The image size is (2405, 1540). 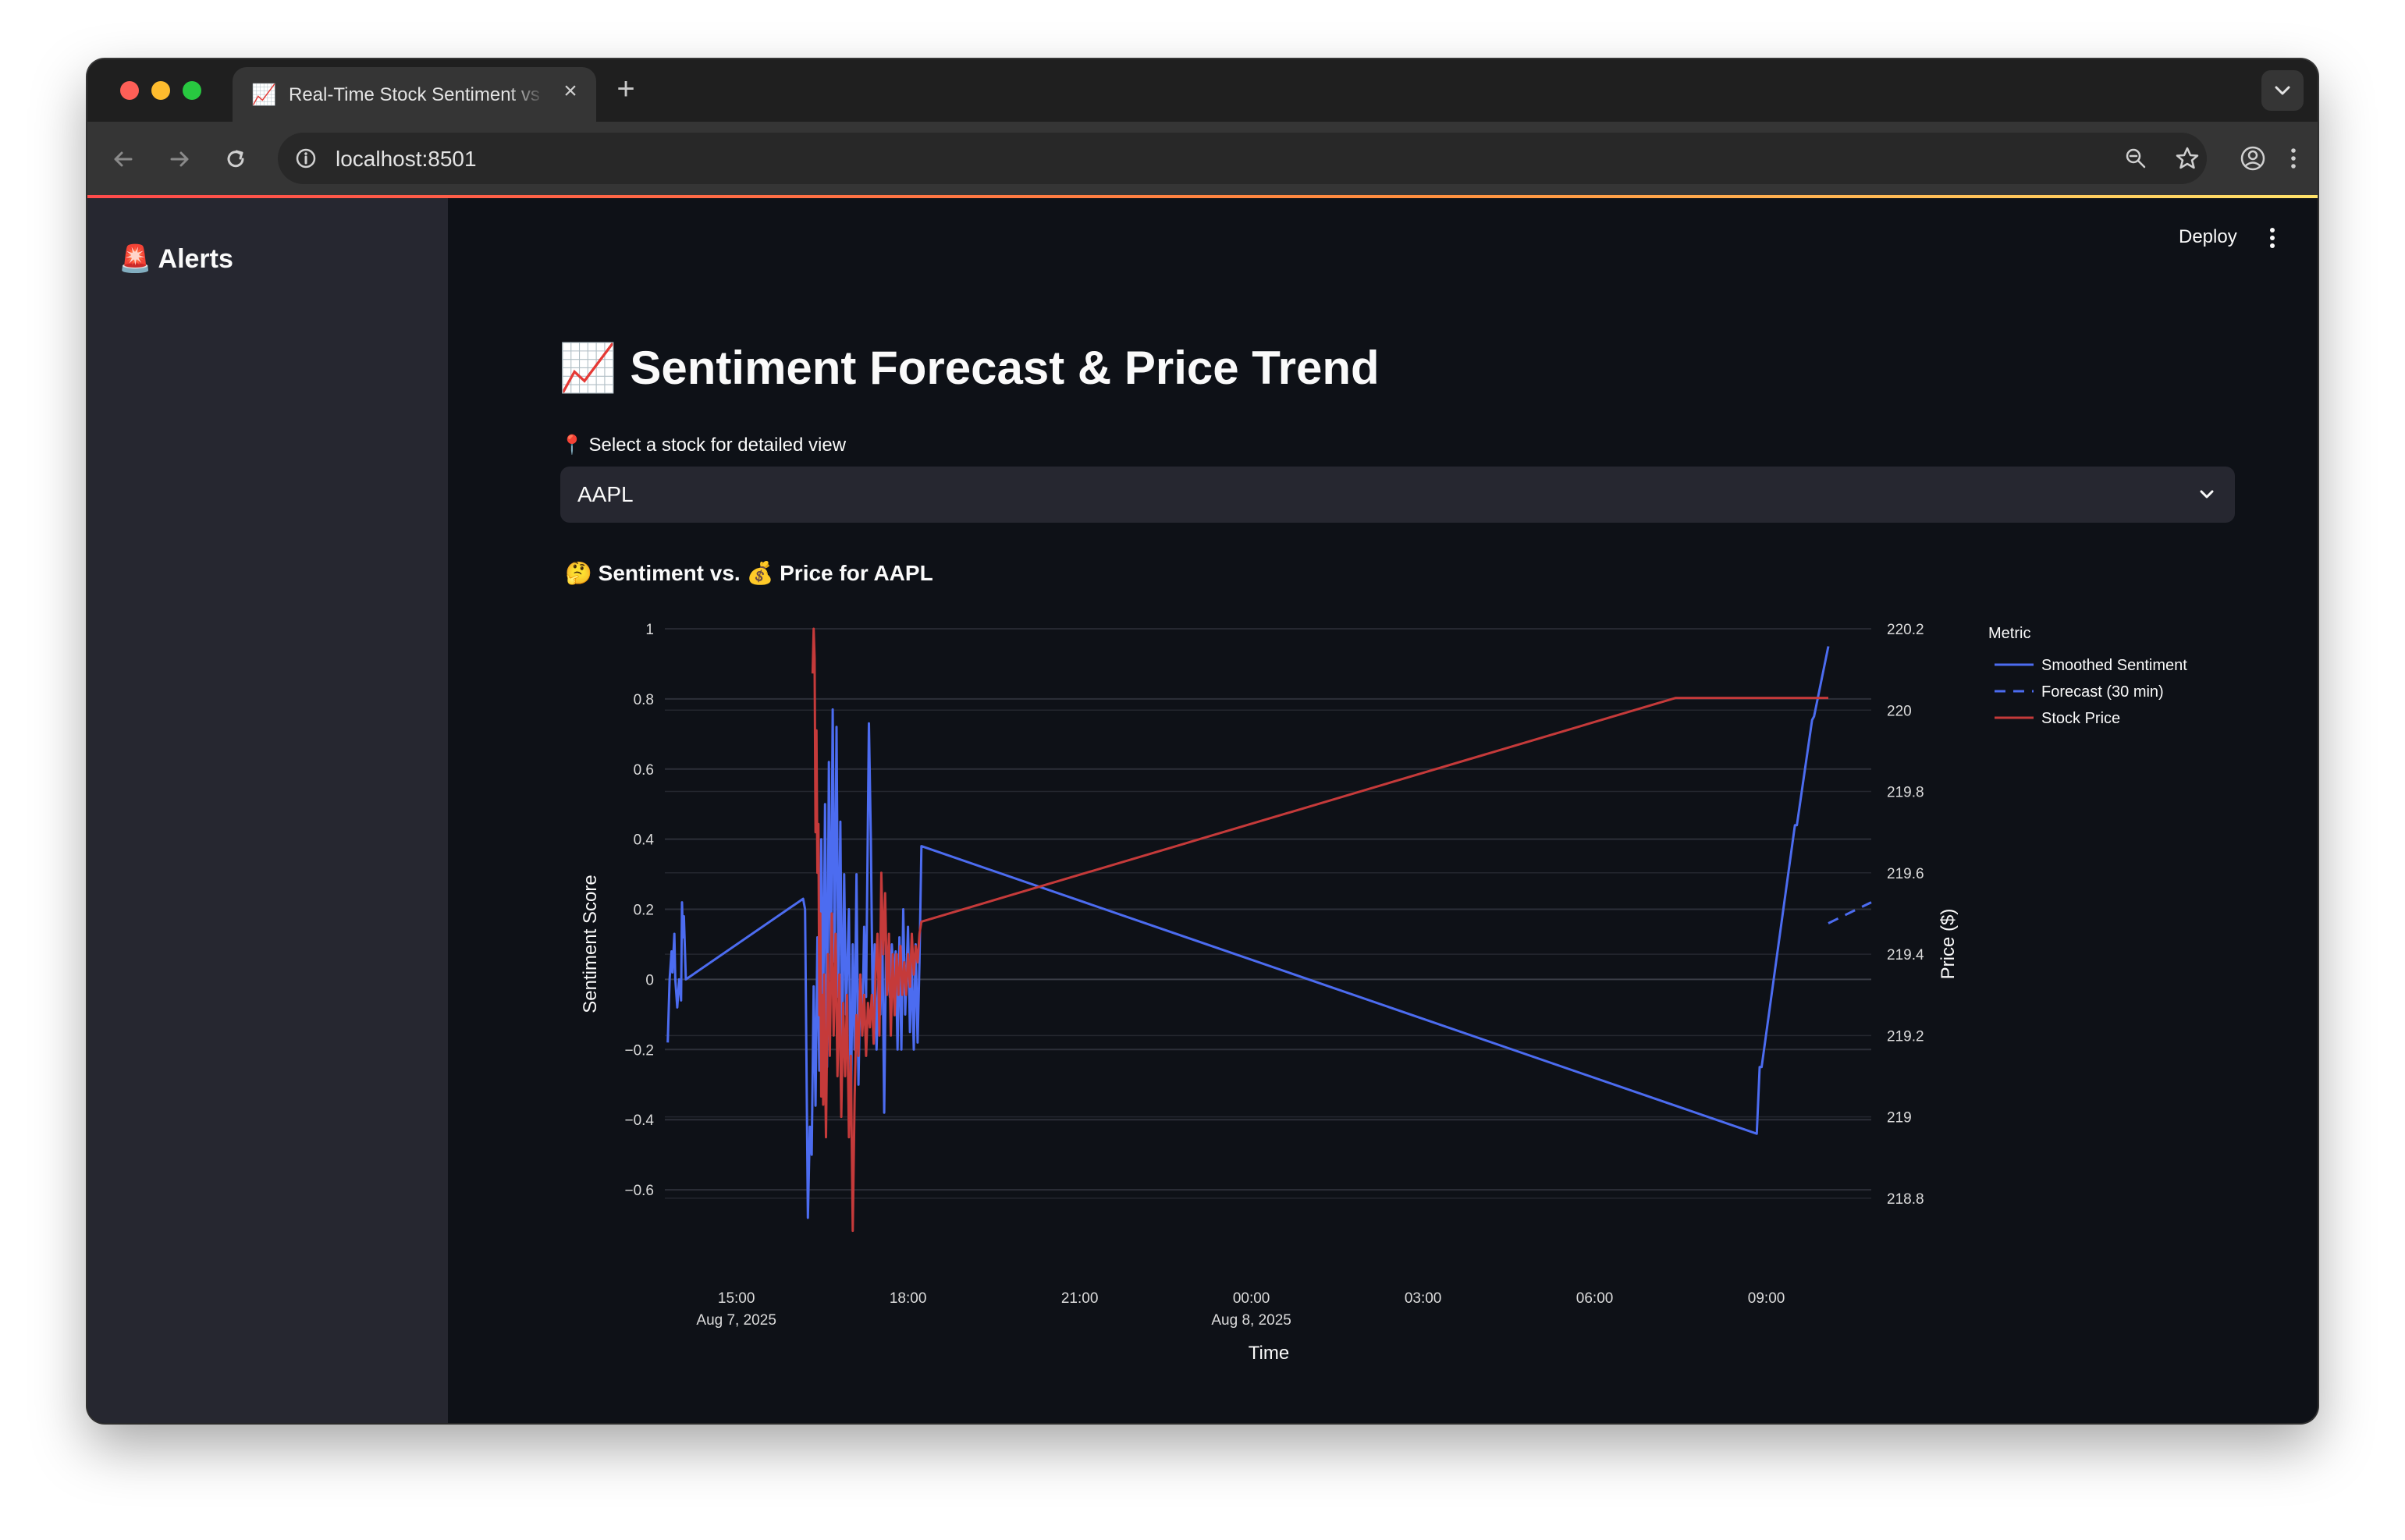 I want to click on y-tick-label: −0.2, so click(x=639, y=1050).